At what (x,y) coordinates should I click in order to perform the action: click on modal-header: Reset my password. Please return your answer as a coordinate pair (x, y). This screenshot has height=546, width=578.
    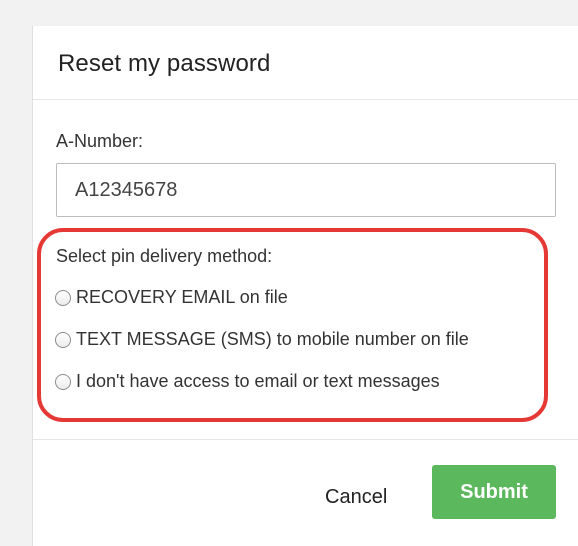
    Looking at the image, I should click on (305, 63).